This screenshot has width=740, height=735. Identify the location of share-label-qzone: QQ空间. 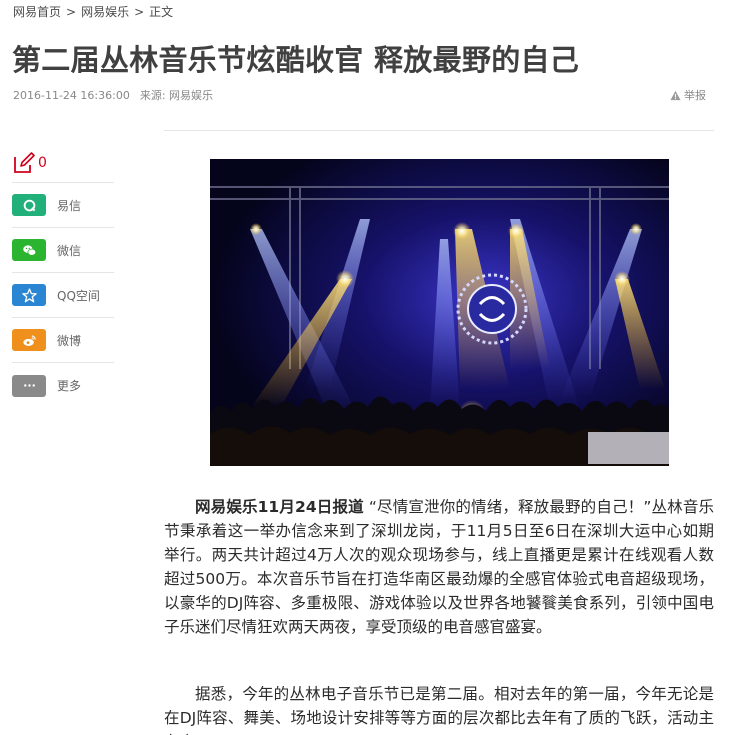
(78, 295).